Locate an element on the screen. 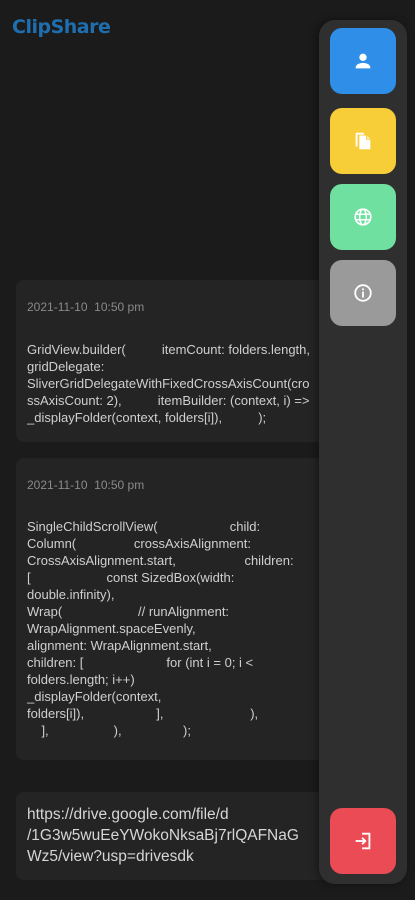  person-icon is located at coordinates (363, 61).